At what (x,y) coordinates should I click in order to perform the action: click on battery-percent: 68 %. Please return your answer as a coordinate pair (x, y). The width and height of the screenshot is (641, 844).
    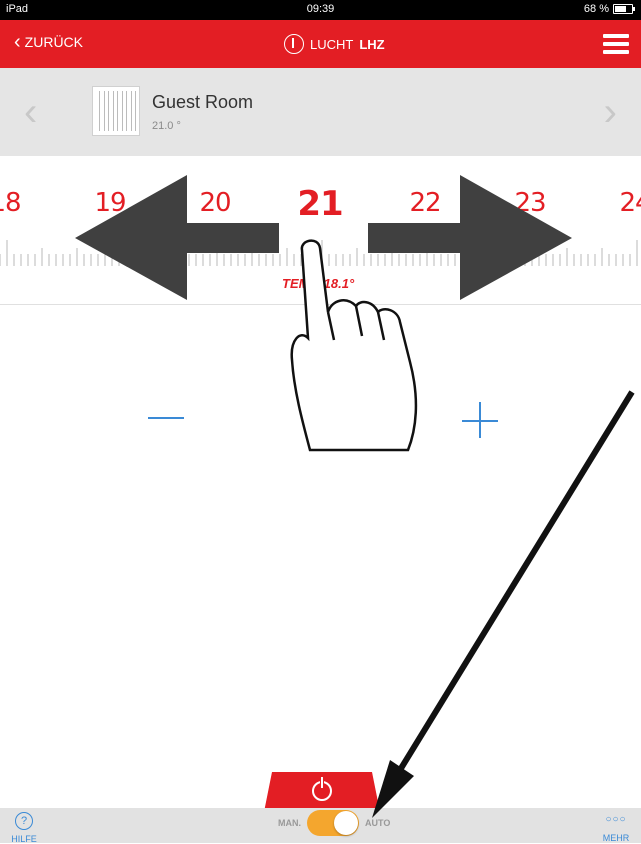
    Looking at the image, I should click on (596, 9).